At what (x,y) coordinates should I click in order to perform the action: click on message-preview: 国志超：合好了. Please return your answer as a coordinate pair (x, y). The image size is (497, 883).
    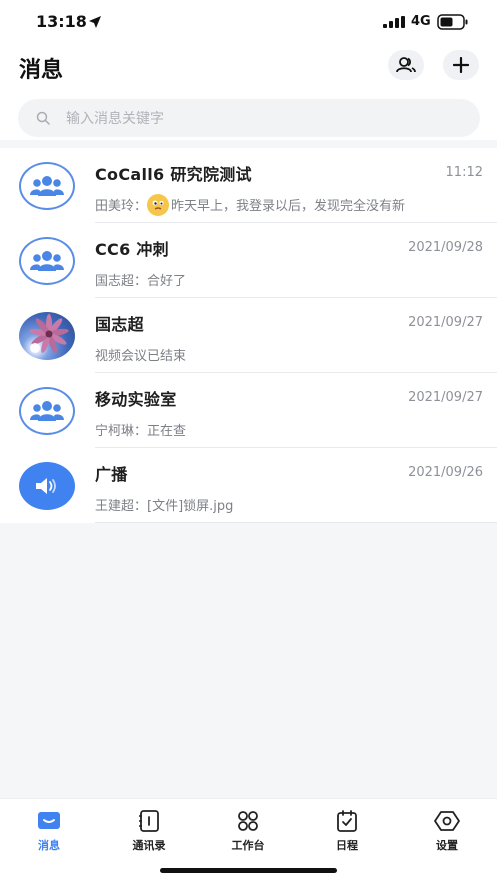
    Looking at the image, I should click on (141, 281).